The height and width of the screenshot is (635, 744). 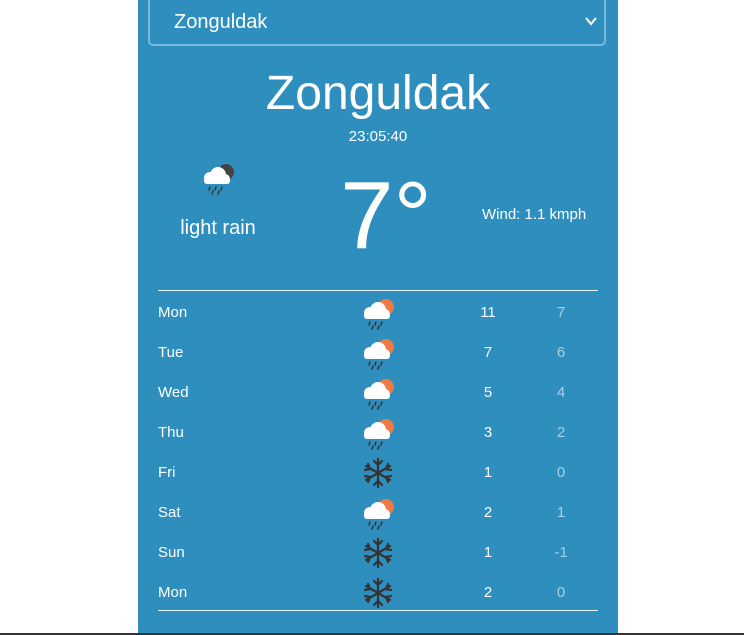 I want to click on forecast-day: Fri, so click(x=167, y=472).